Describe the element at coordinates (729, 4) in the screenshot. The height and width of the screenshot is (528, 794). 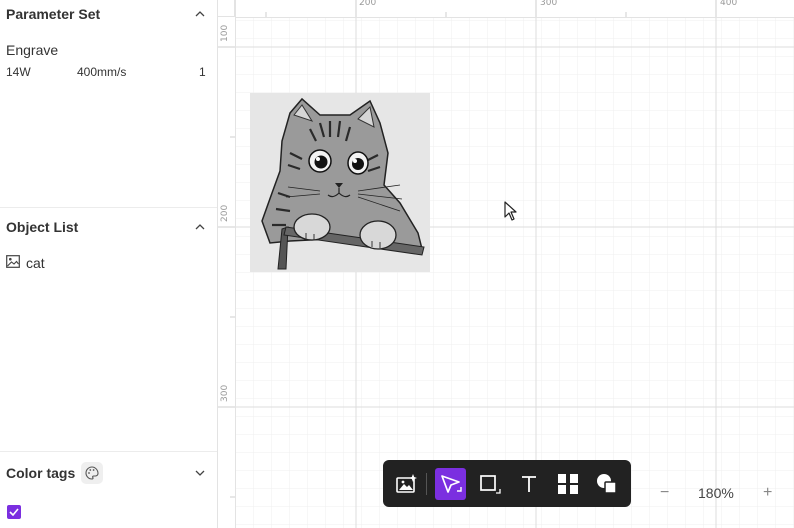
I see `ruler-label: 400` at that location.